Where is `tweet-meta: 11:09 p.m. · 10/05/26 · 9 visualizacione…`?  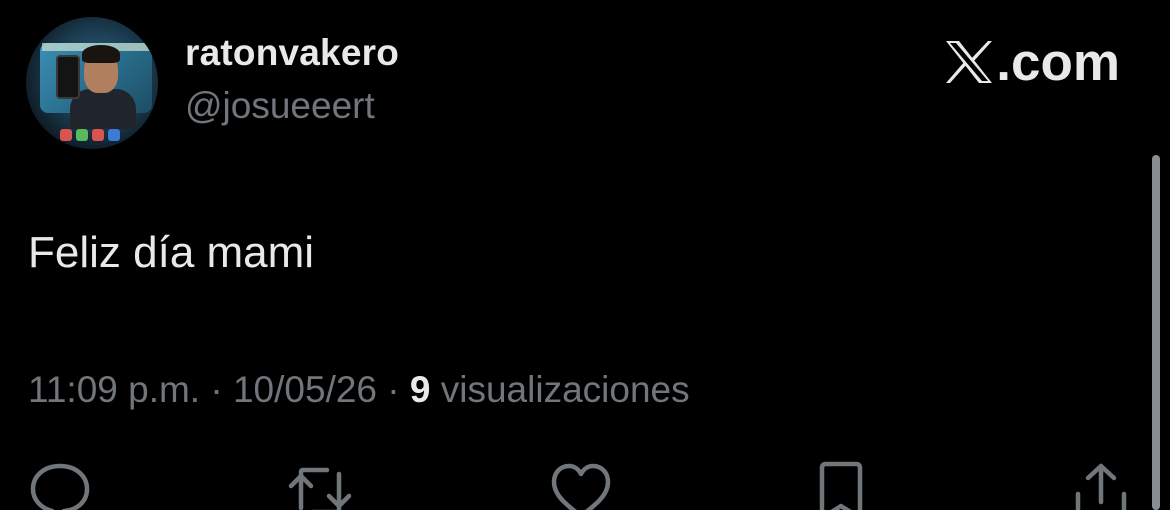
tweet-meta: 11:09 p.m. · 10/05/26 · 9 visualizacione… is located at coordinates (359, 390).